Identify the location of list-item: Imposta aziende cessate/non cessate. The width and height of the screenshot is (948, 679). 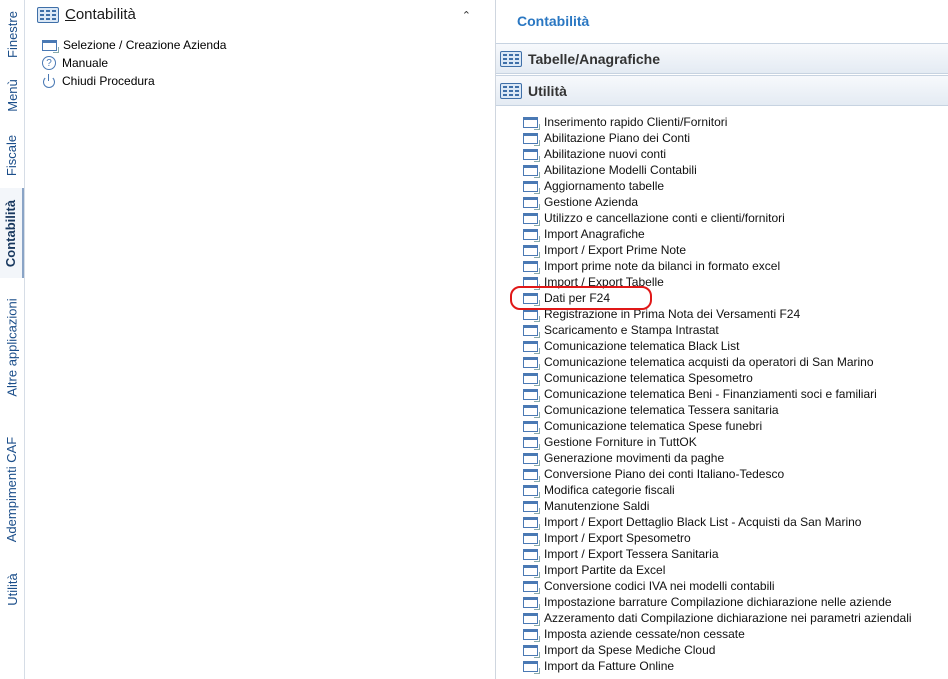
(717, 634).